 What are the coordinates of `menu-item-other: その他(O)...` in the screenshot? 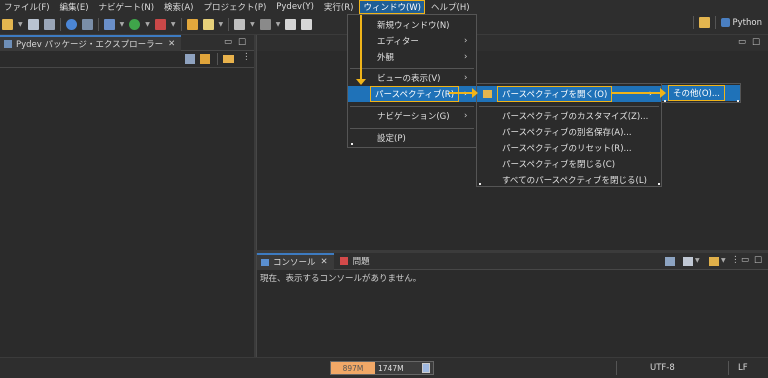 It's located at (701, 93).